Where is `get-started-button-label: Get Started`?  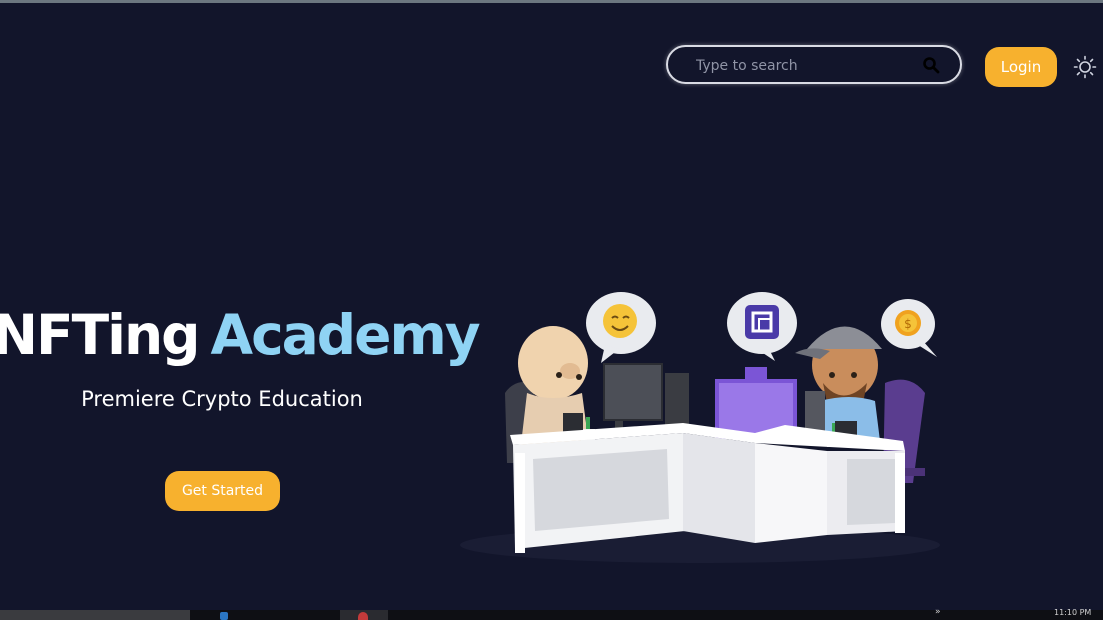
get-started-button-label: Get Started is located at coordinates (222, 491).